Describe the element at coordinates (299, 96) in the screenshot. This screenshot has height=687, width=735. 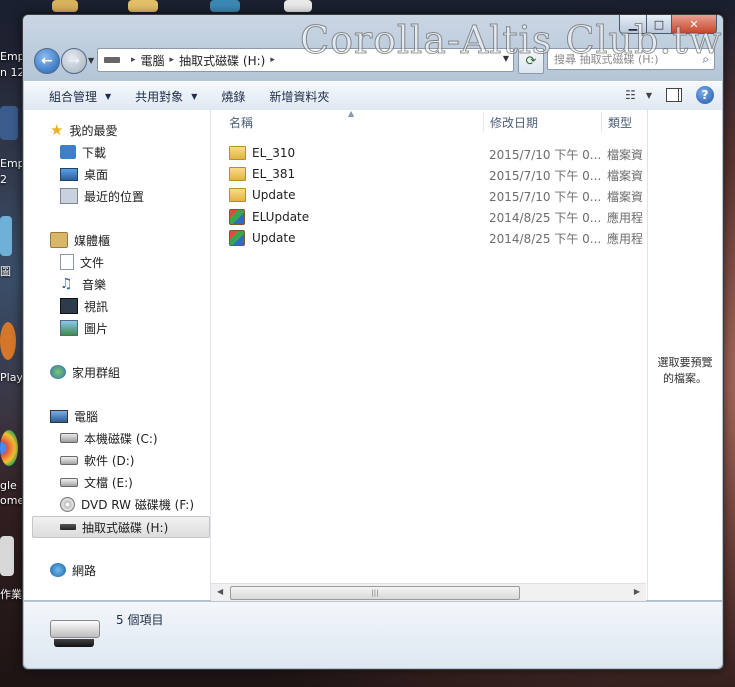
I see `new-folder-button: 新增資料夾` at that location.